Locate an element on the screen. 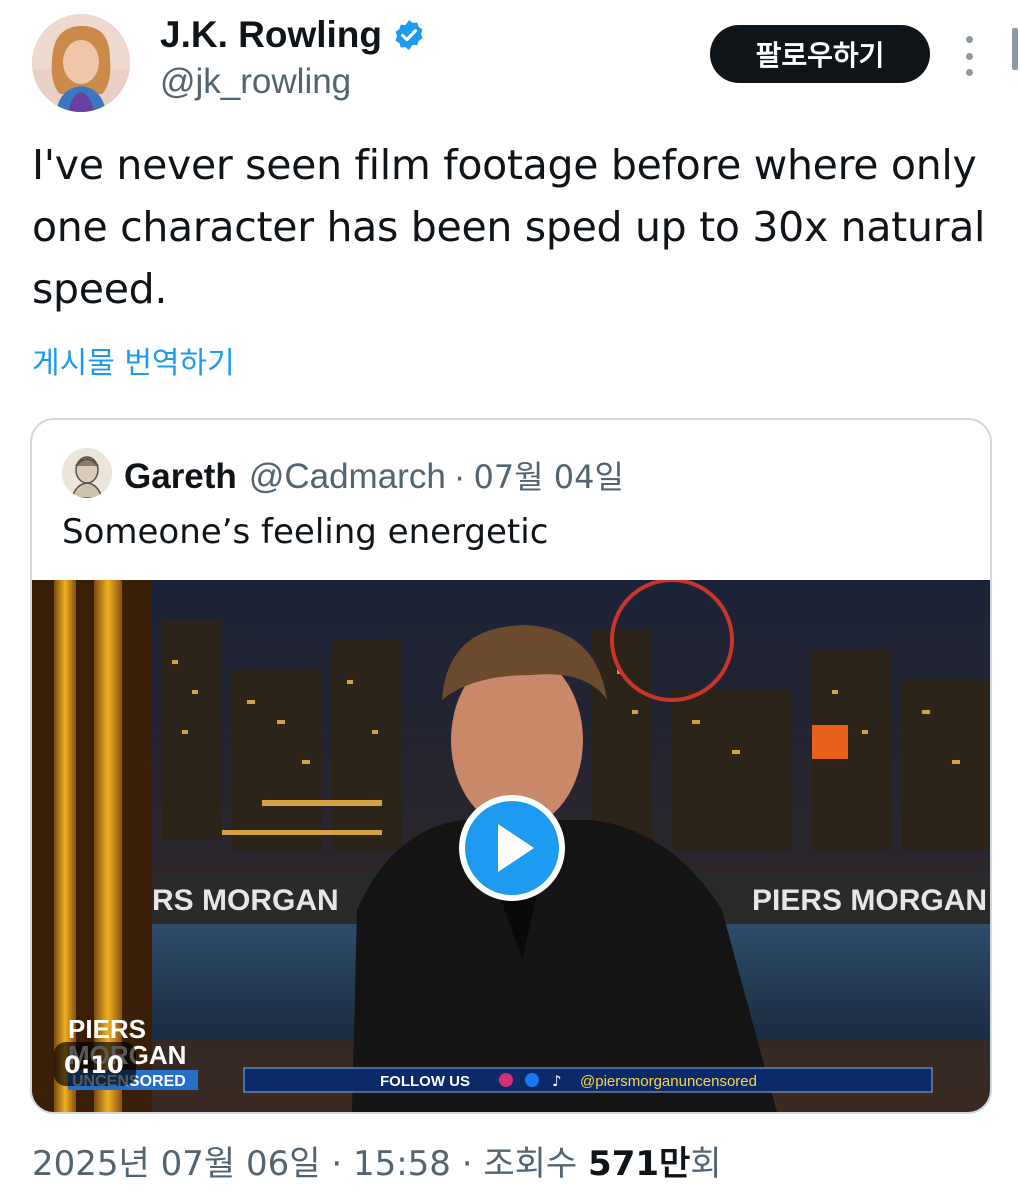 The width and height of the screenshot is (1020, 1200). post-meta: 2025년 07월 06일 · 15:58 · 조회수 571만회 is located at coordinates (377, 1160).